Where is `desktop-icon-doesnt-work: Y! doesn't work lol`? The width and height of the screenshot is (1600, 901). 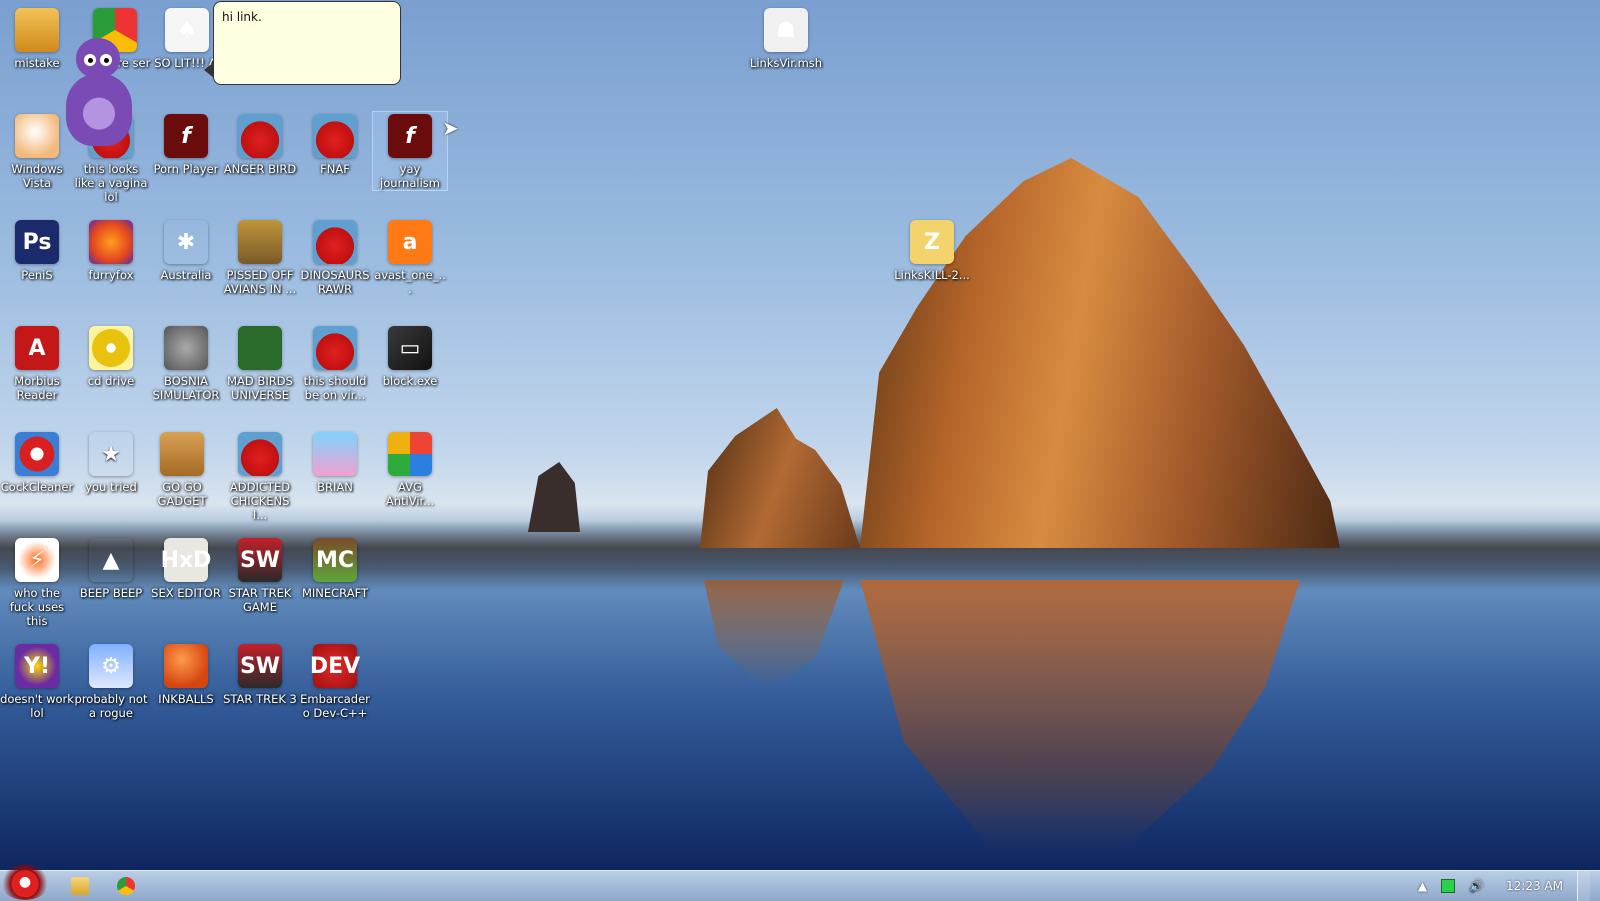
desktop-icon-doesnt-work: Y! doesn't work lol is located at coordinates (37, 681).